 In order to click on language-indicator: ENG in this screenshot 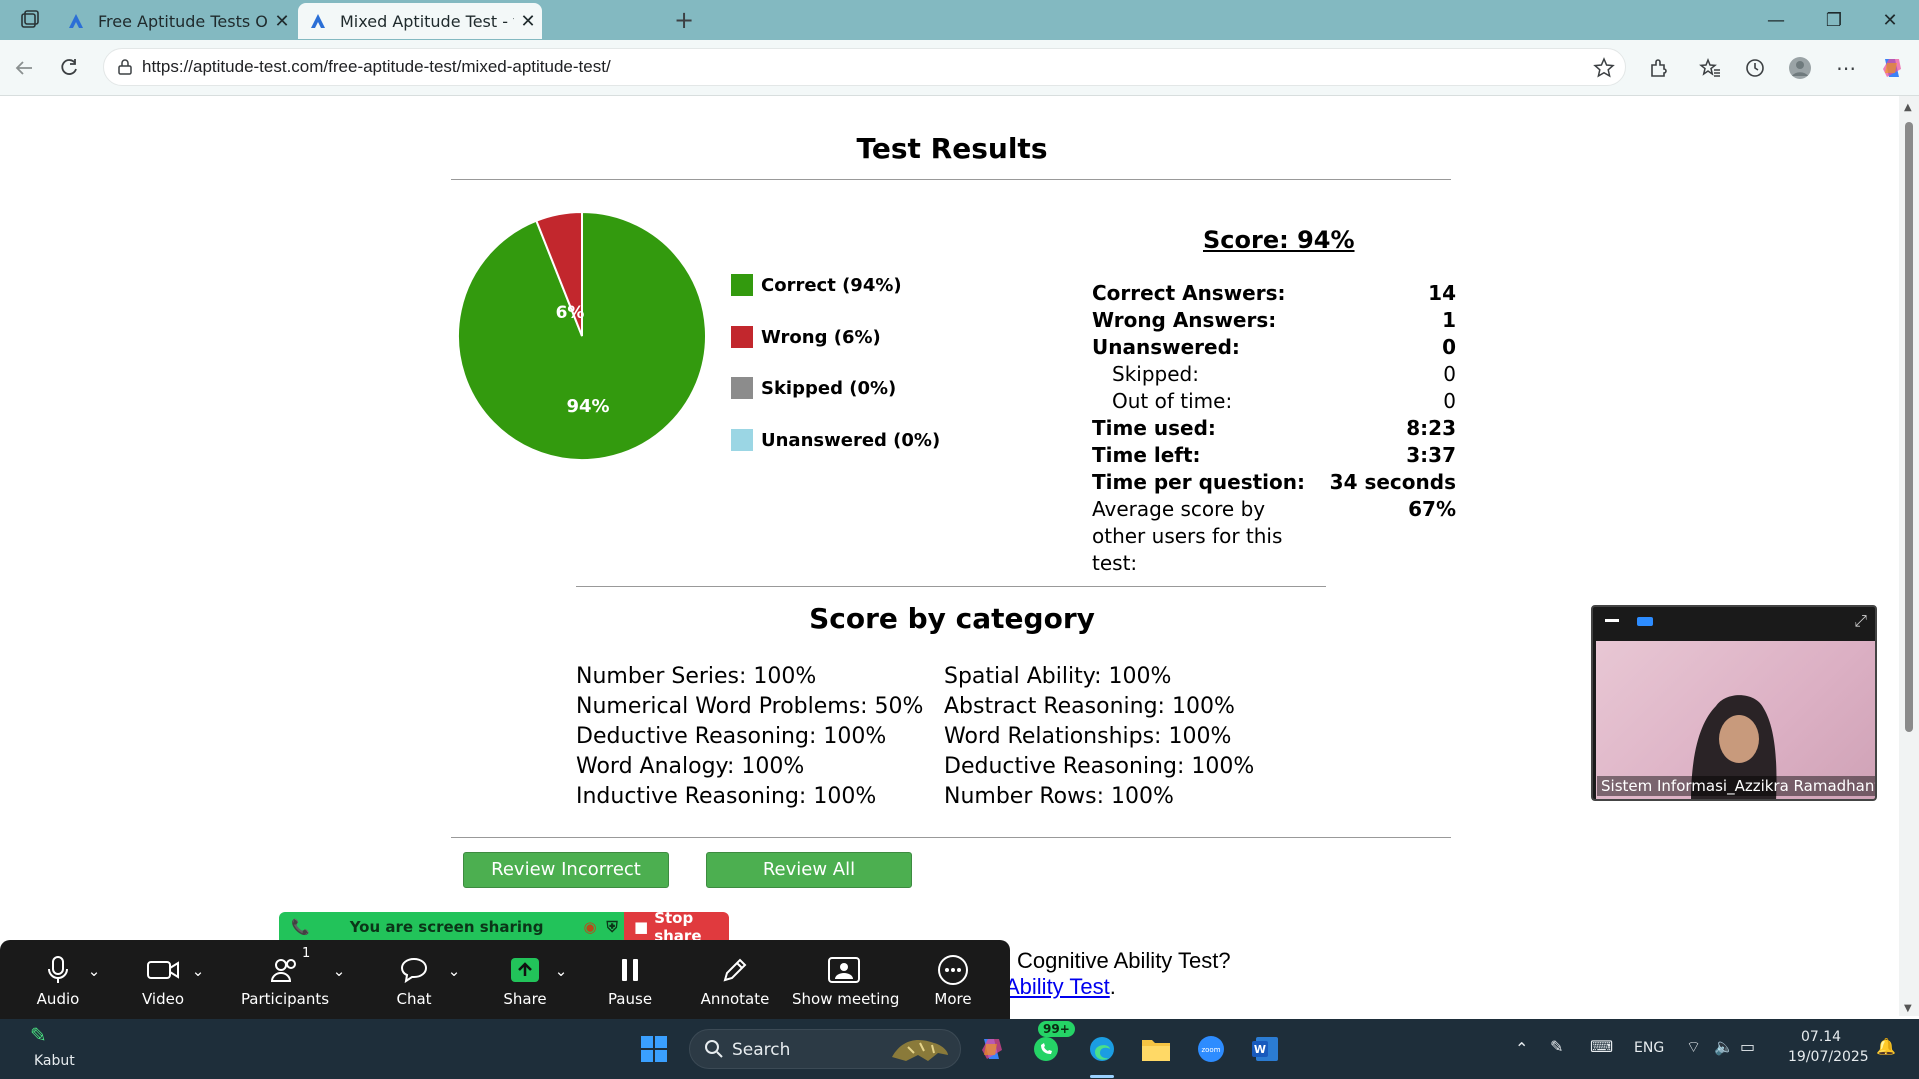, I will do `click(1649, 1048)`.